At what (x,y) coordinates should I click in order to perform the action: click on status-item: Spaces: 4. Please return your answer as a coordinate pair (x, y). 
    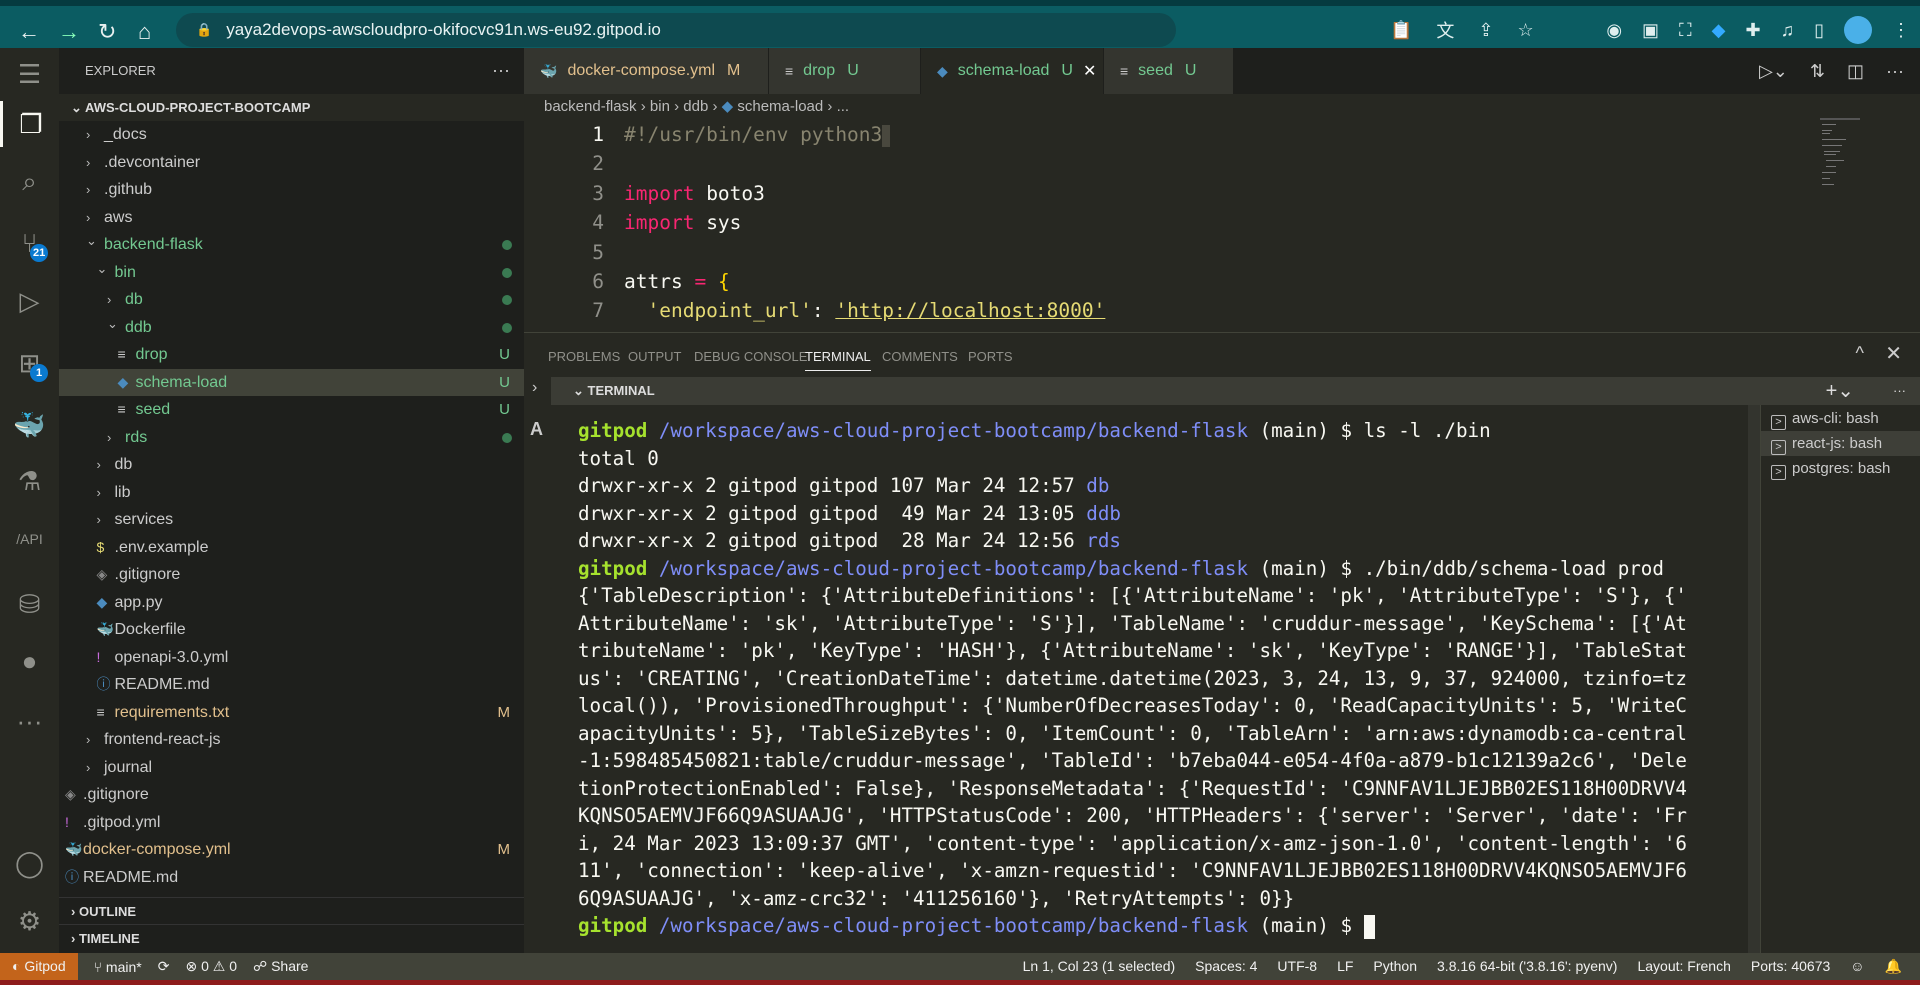
    Looking at the image, I should click on (1226, 966).